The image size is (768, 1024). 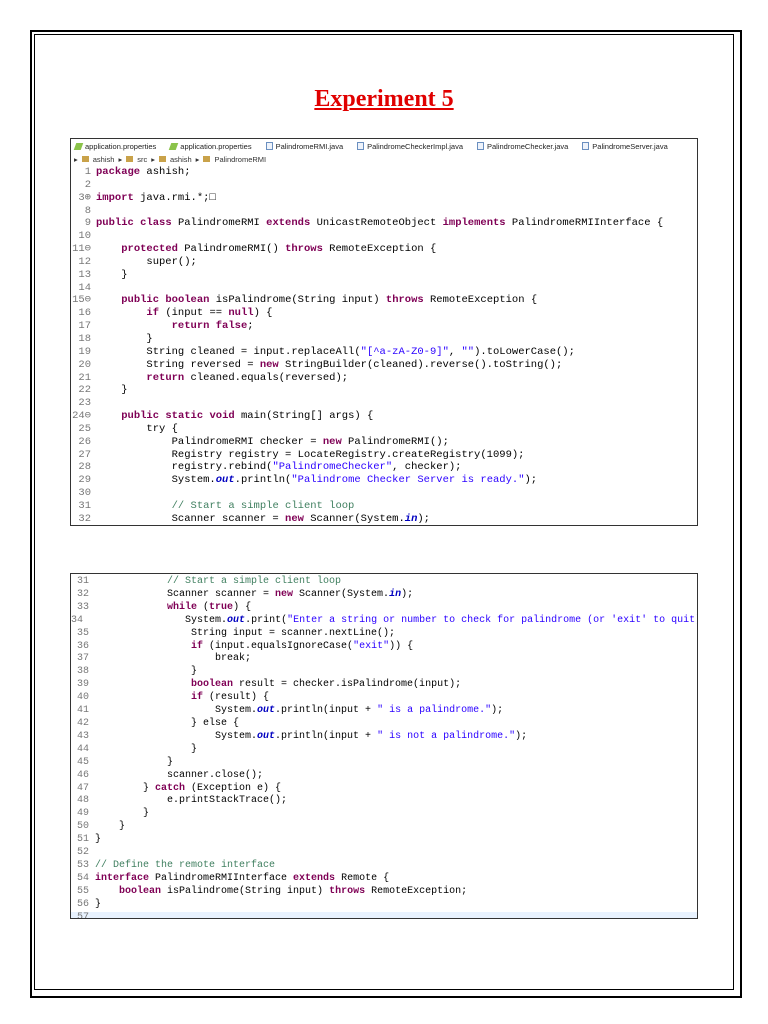 What do you see at coordinates (143, 172) in the screenshot?
I see `code-text: package ashish;` at bounding box center [143, 172].